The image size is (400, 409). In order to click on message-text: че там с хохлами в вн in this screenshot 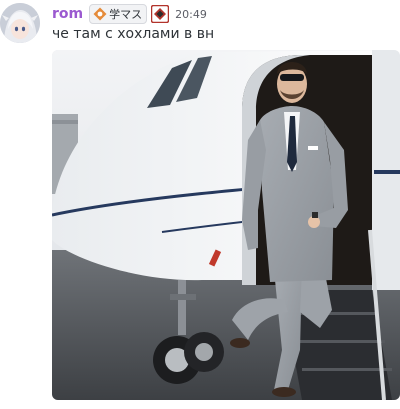, I will do `click(133, 34)`.